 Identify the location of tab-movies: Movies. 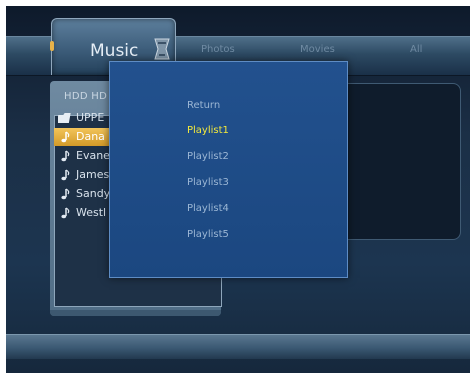
(317, 49).